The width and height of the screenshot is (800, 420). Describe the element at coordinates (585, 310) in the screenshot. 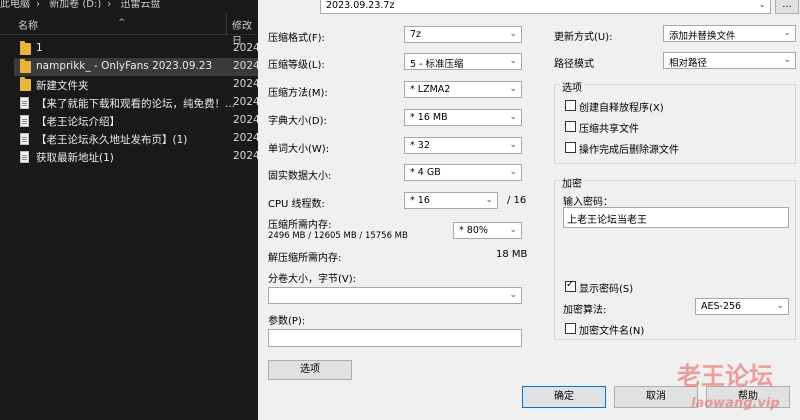

I see `algorithm-label: 加密算法:` at that location.